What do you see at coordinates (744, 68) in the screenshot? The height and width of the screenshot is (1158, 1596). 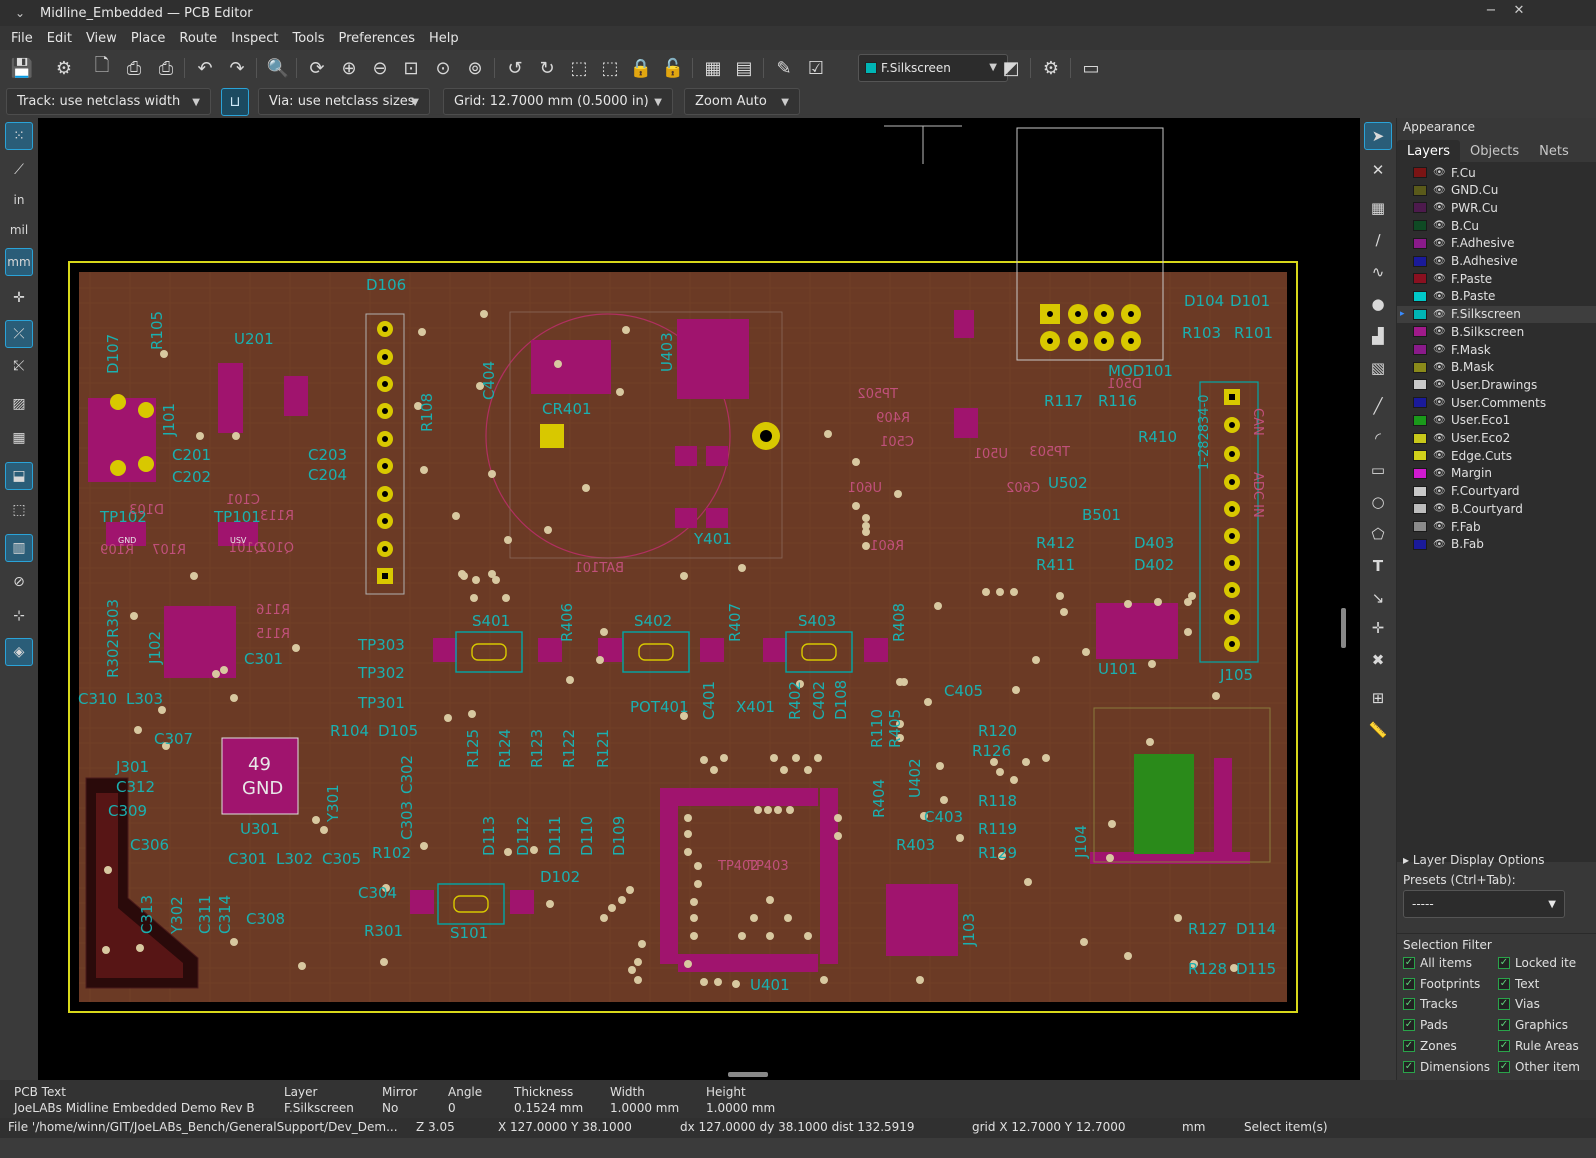 I see `footprint-library-icon: ▤` at bounding box center [744, 68].